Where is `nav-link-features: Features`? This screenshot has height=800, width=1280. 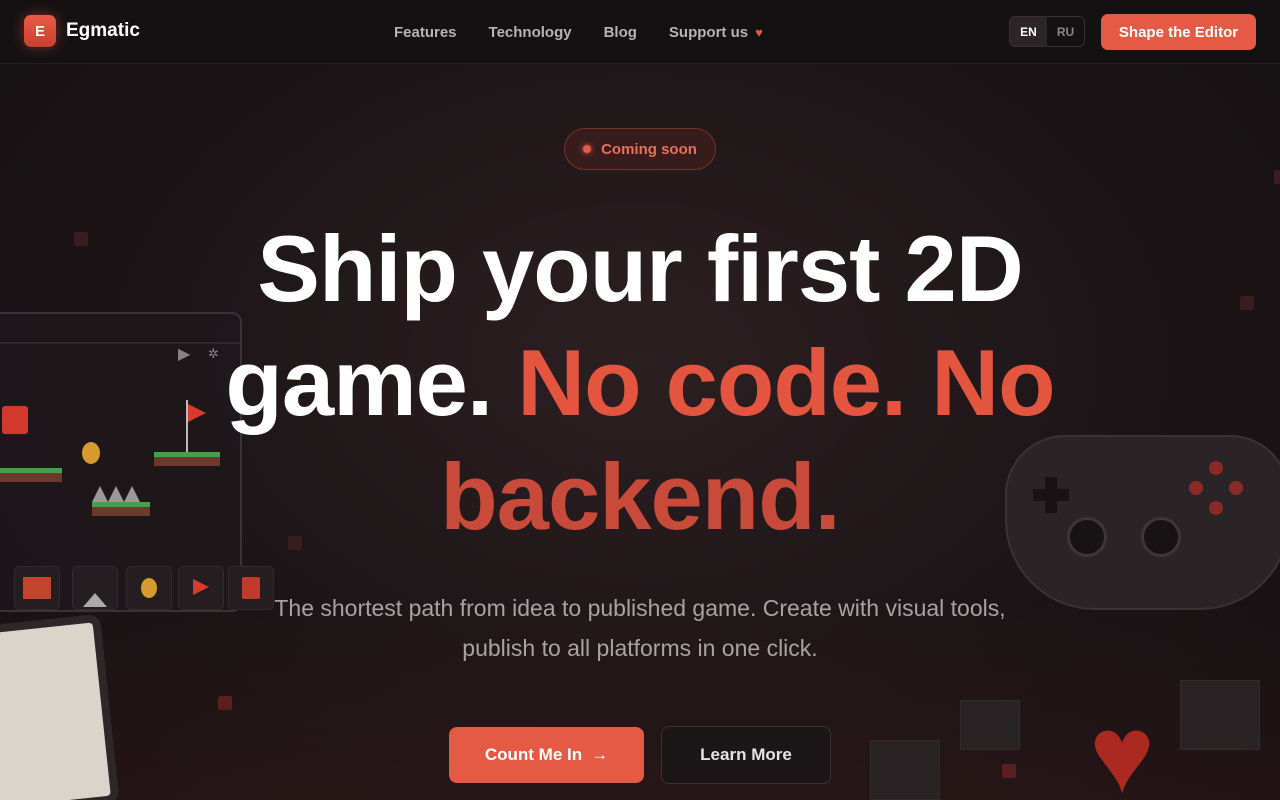
nav-link-features: Features is located at coordinates (425, 32).